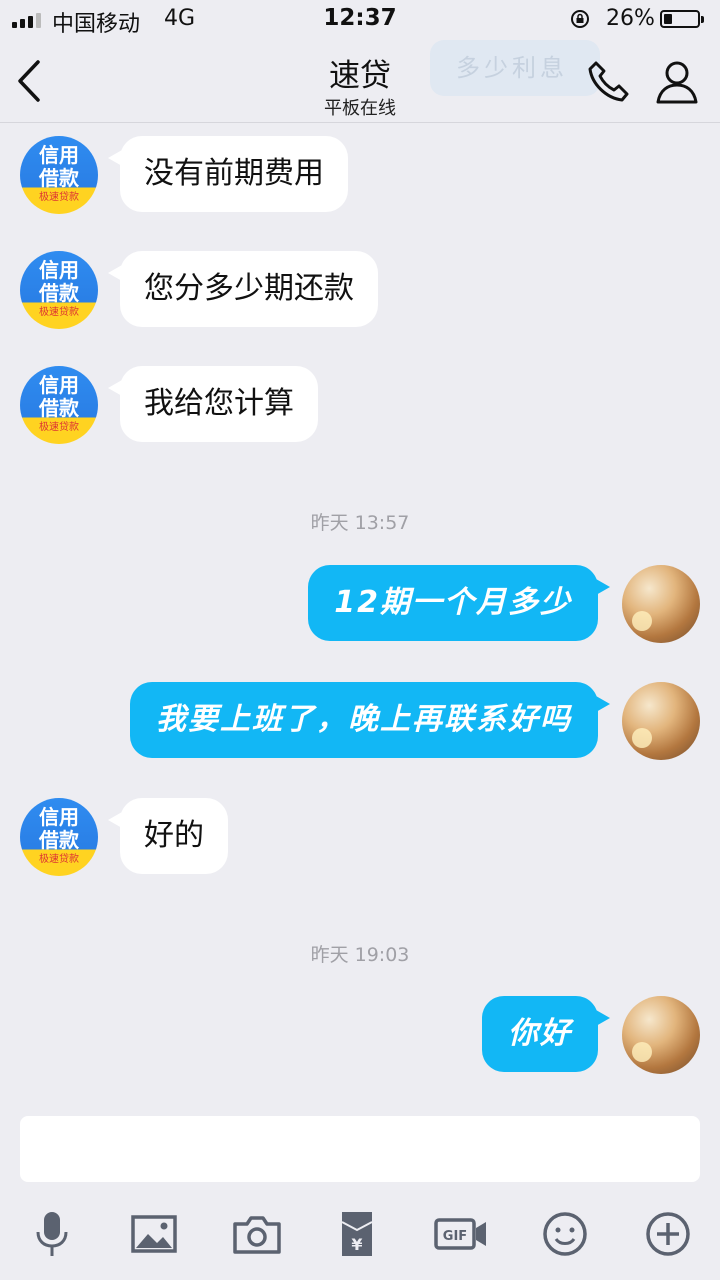  I want to click on red-packet-icon: ¥, so click(357, 1234).